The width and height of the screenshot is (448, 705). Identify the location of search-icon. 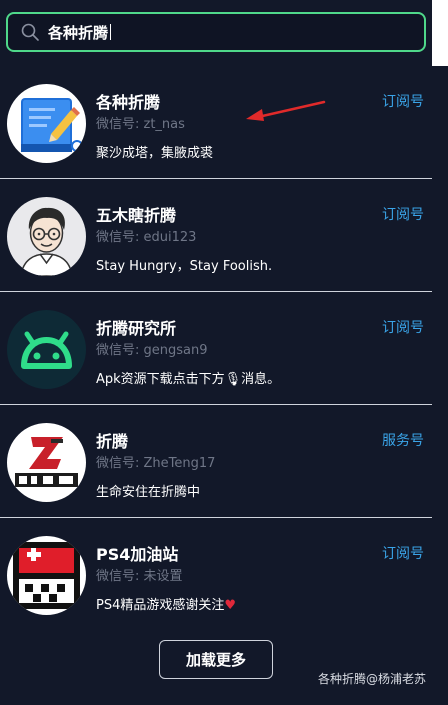
(30, 32).